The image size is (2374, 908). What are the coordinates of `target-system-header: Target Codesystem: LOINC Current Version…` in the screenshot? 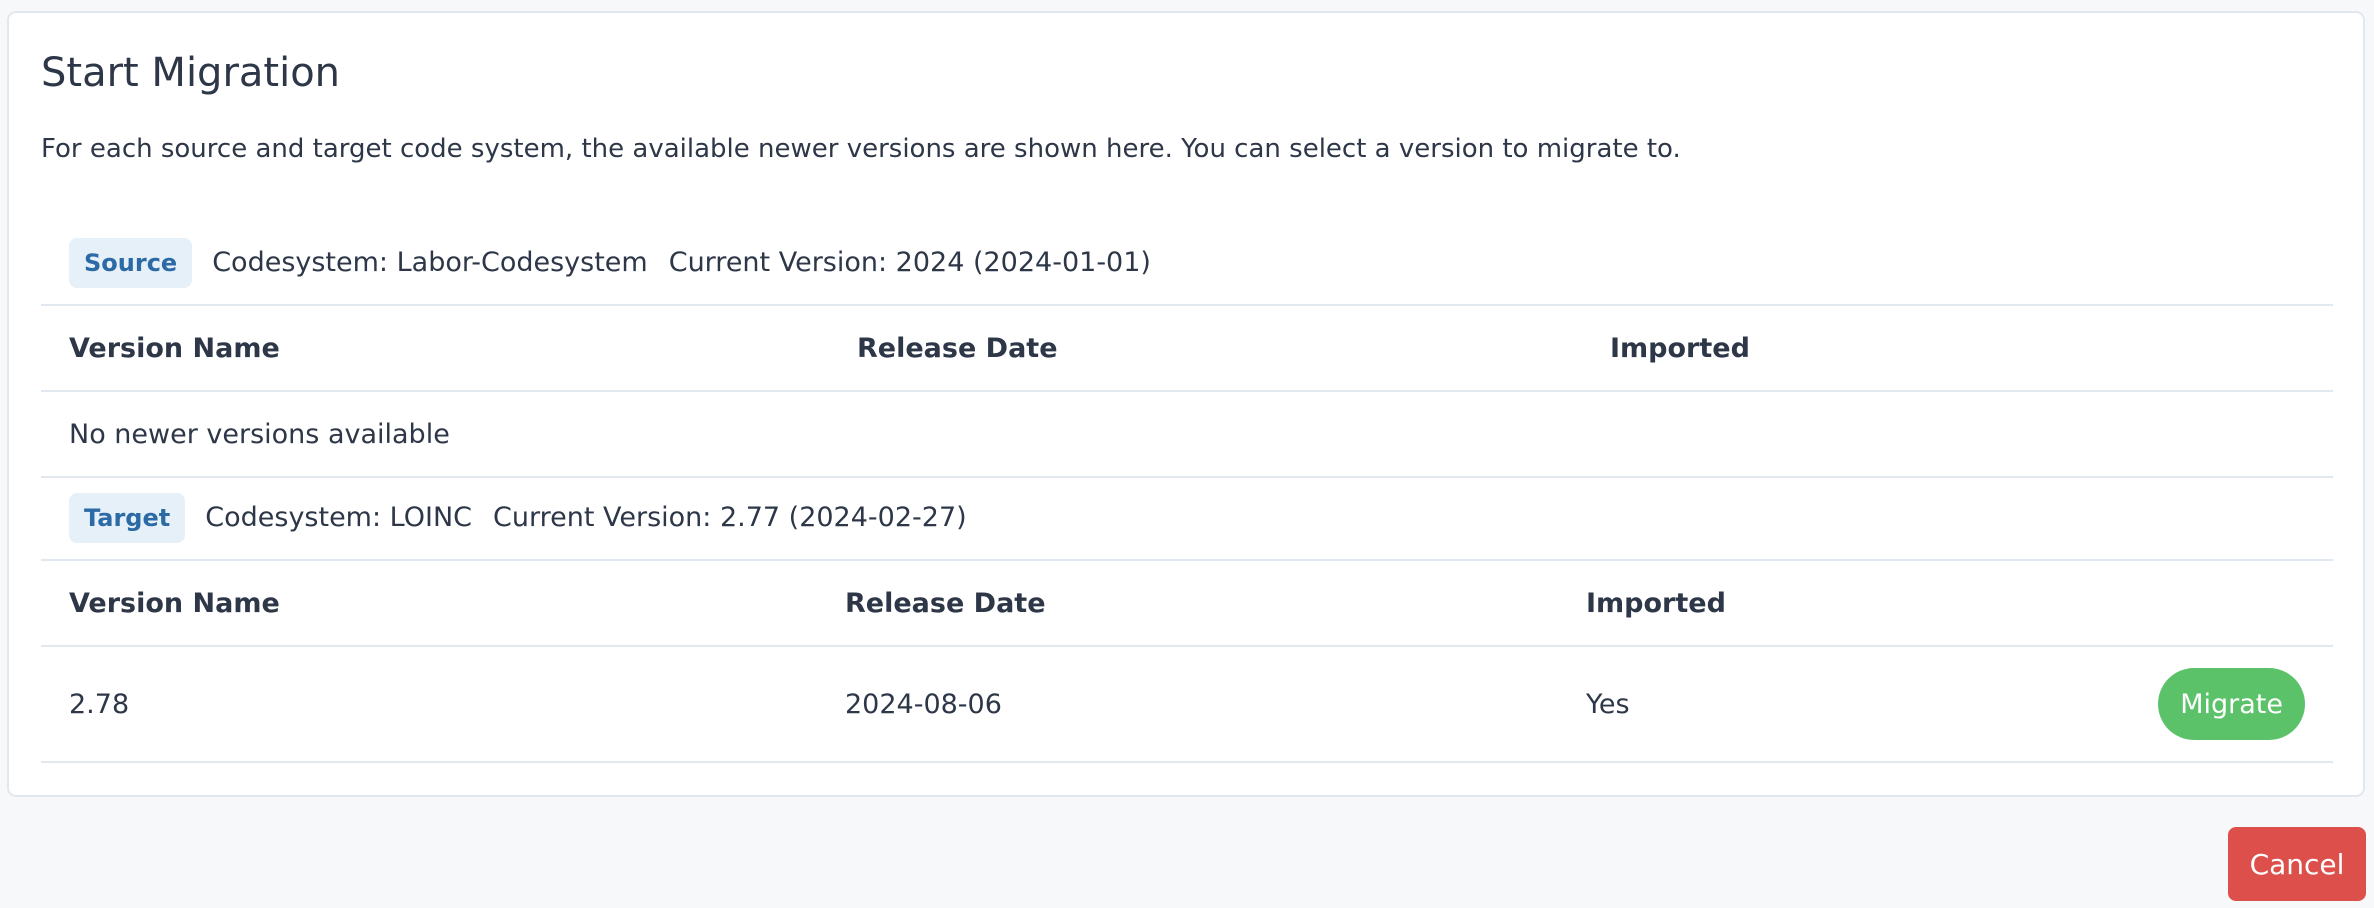 It's located at (1187, 518).